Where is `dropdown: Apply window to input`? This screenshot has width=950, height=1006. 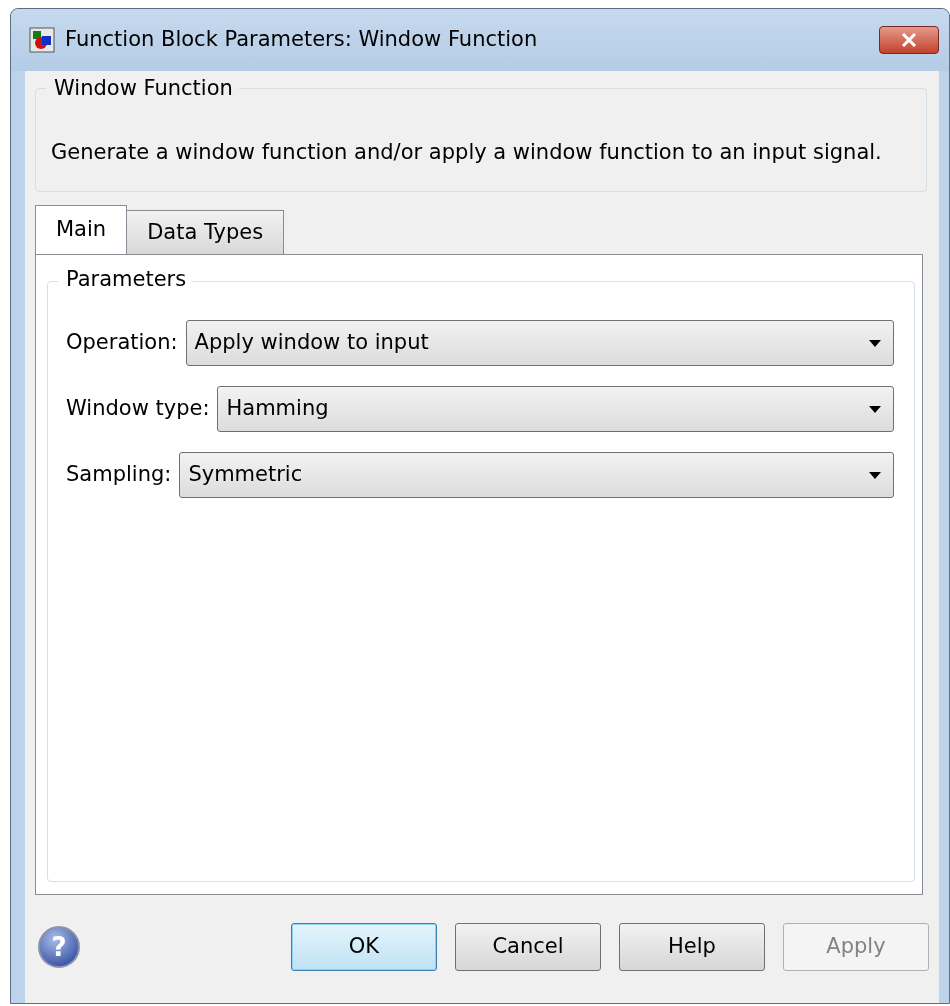
dropdown: Apply window to input is located at coordinates (539, 343).